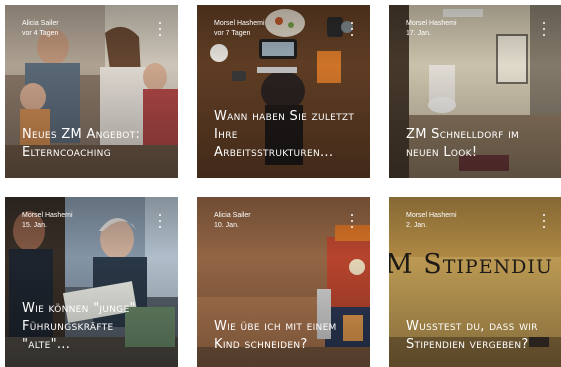 This screenshot has width=561, height=367. I want to click on image-text: M Stipendiu, so click(471, 264).